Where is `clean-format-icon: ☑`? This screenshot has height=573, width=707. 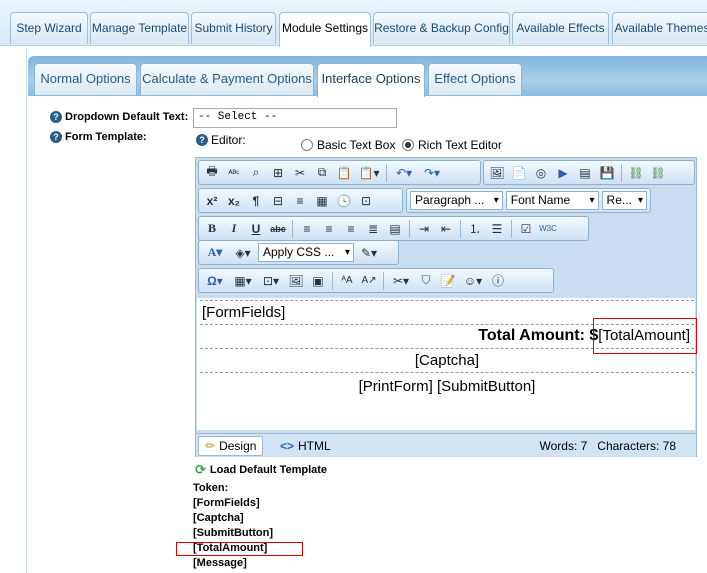
clean-format-icon: ☑ is located at coordinates (526, 228).